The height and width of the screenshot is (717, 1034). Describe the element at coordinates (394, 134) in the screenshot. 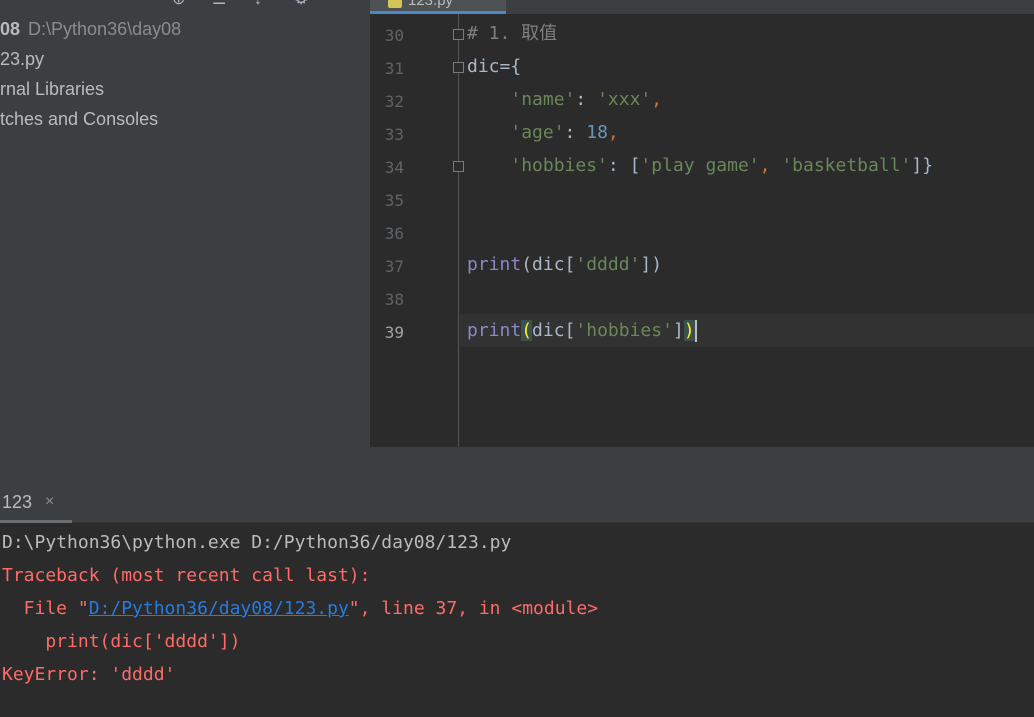

I see `line-number: 33` at that location.